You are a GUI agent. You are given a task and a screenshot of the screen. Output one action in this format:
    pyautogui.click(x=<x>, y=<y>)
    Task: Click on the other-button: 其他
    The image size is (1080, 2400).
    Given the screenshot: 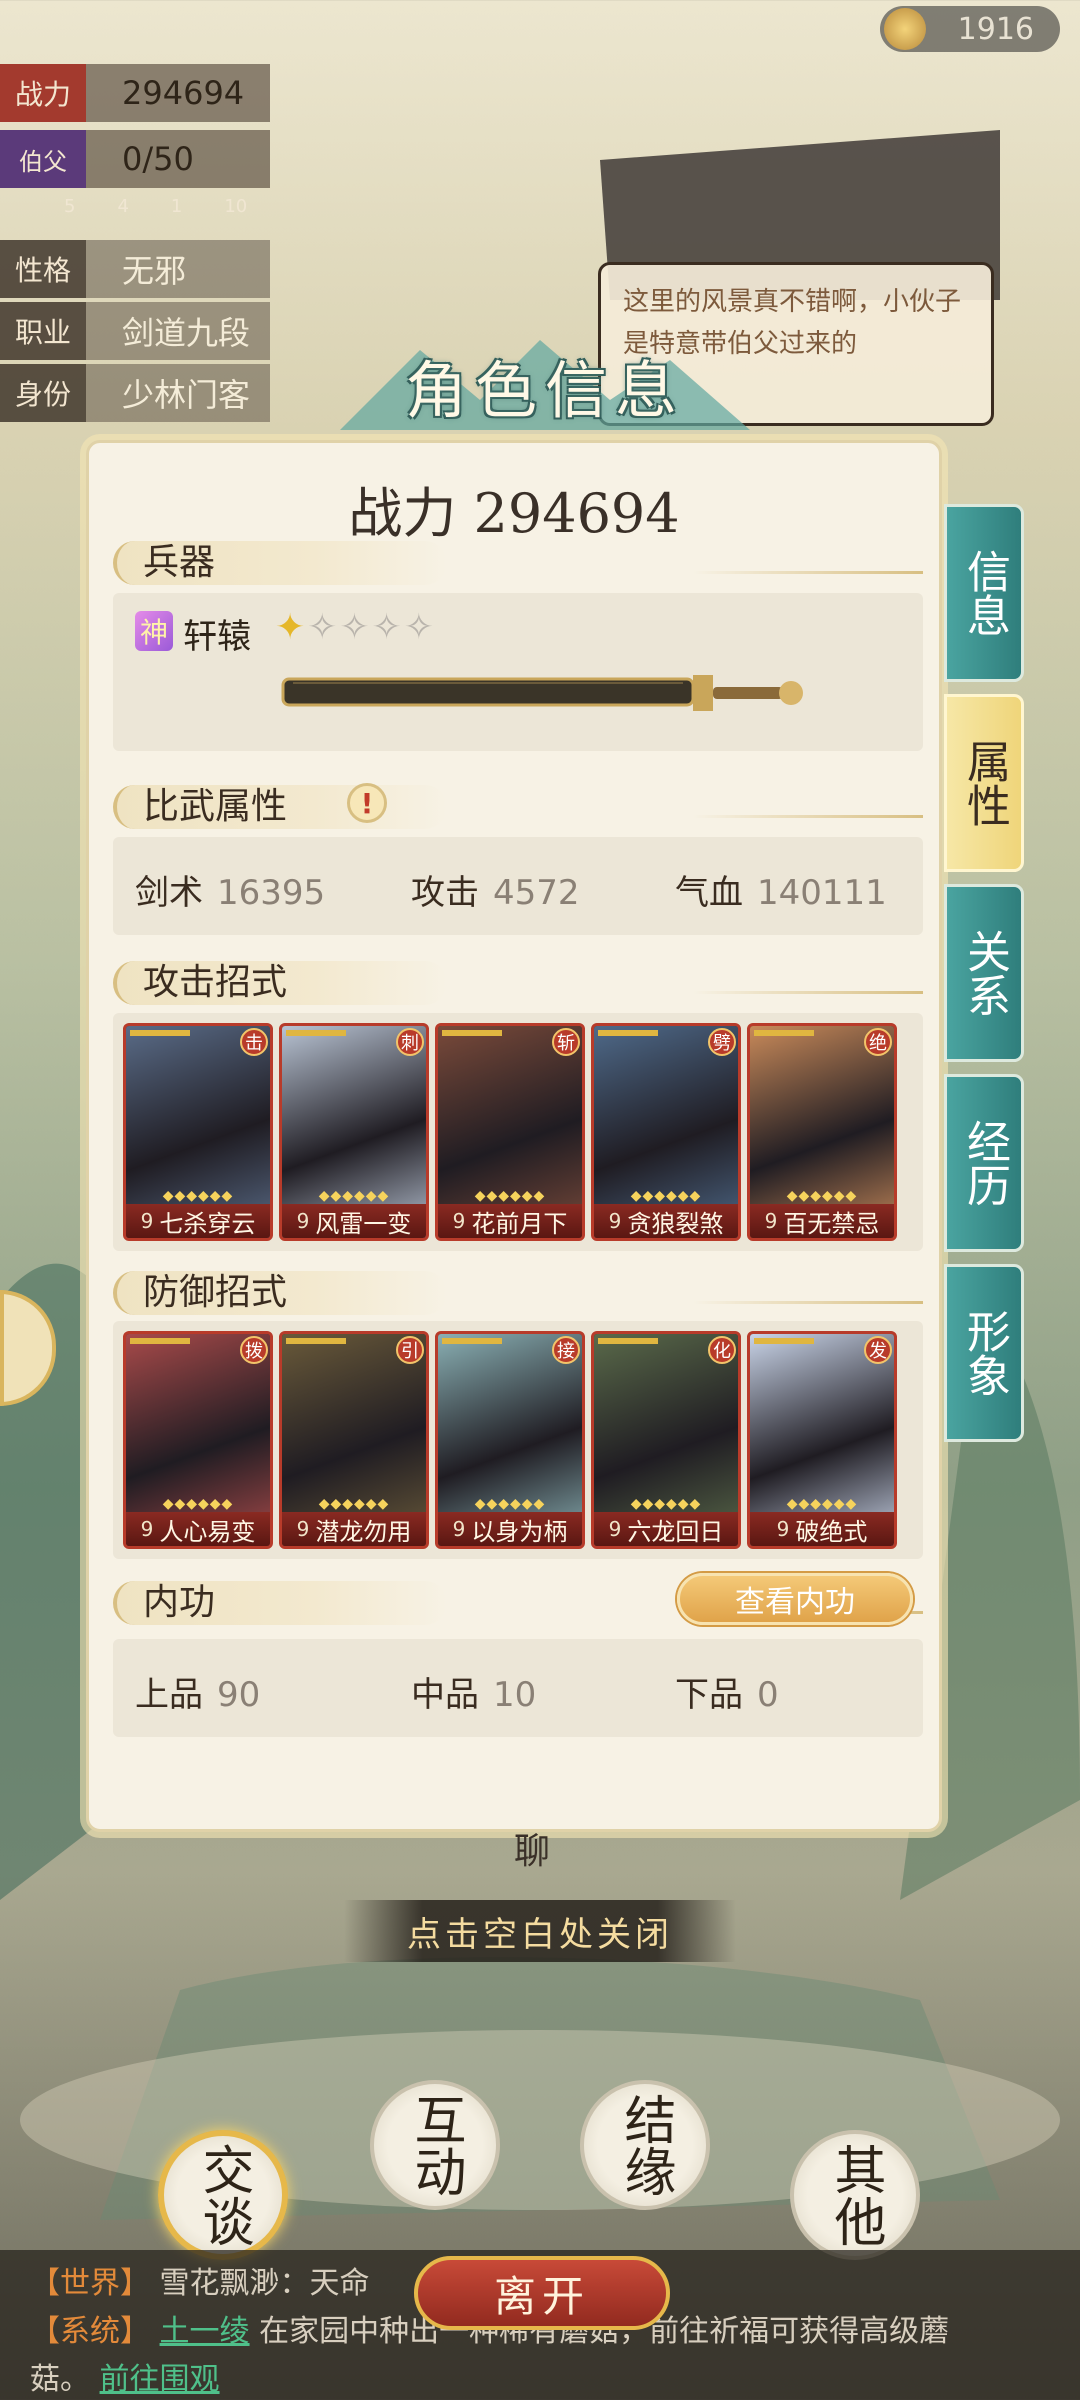 What is the action you would take?
    pyautogui.click(x=855, y=2195)
    